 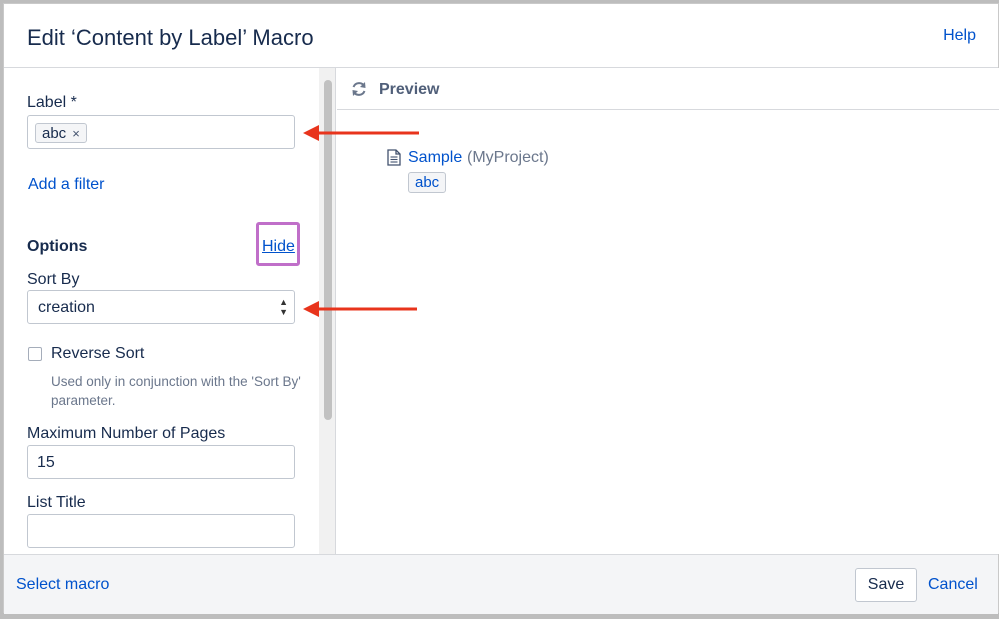 I want to click on select-arrows-icon: ▲ ▼, so click(x=283, y=307).